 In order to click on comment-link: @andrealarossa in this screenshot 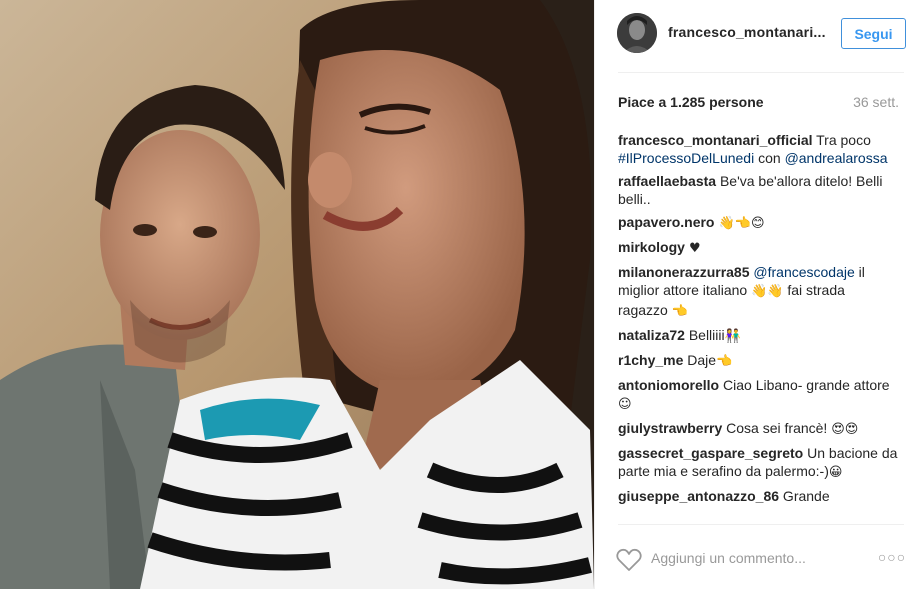, I will do `click(836, 158)`.